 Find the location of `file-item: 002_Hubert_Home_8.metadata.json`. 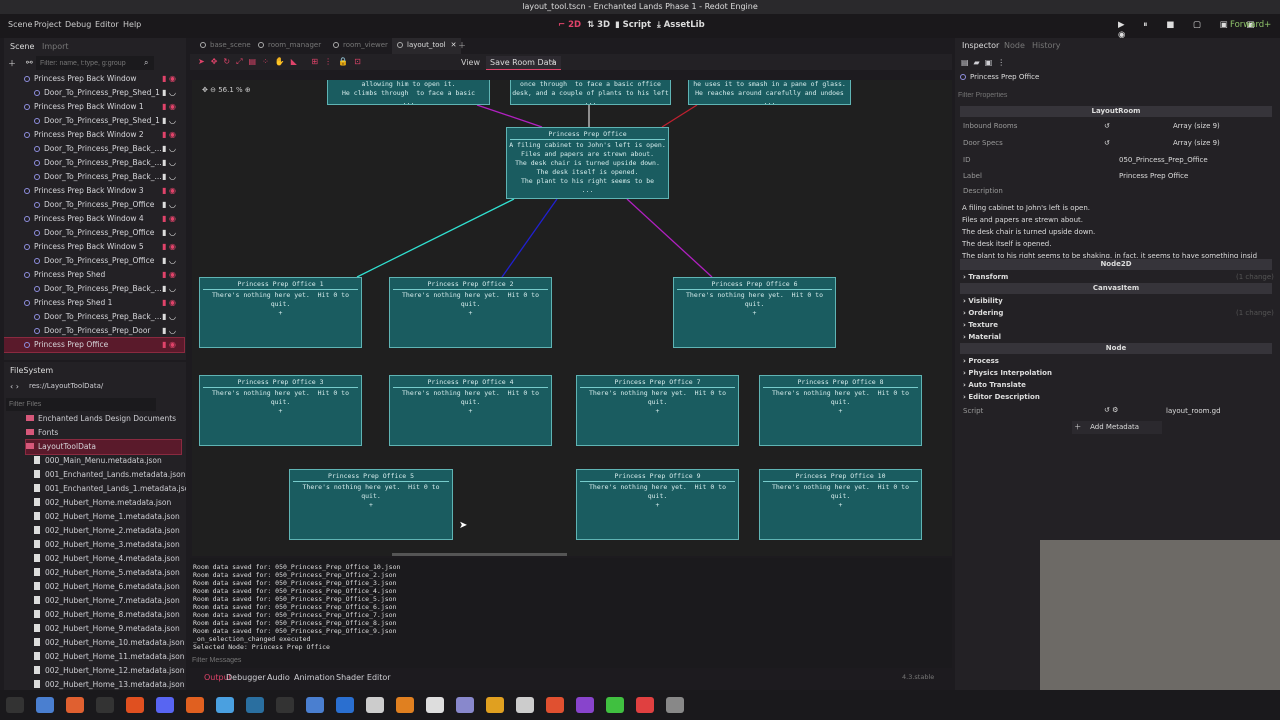

file-item: 002_Hubert_Home_8.metadata.json is located at coordinates (107, 615).